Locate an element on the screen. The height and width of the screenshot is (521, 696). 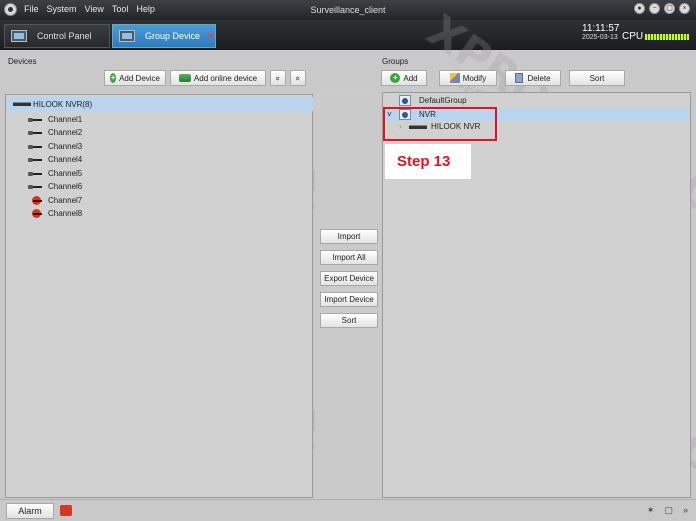
expand-icon: » is located at coordinates (278, 78).